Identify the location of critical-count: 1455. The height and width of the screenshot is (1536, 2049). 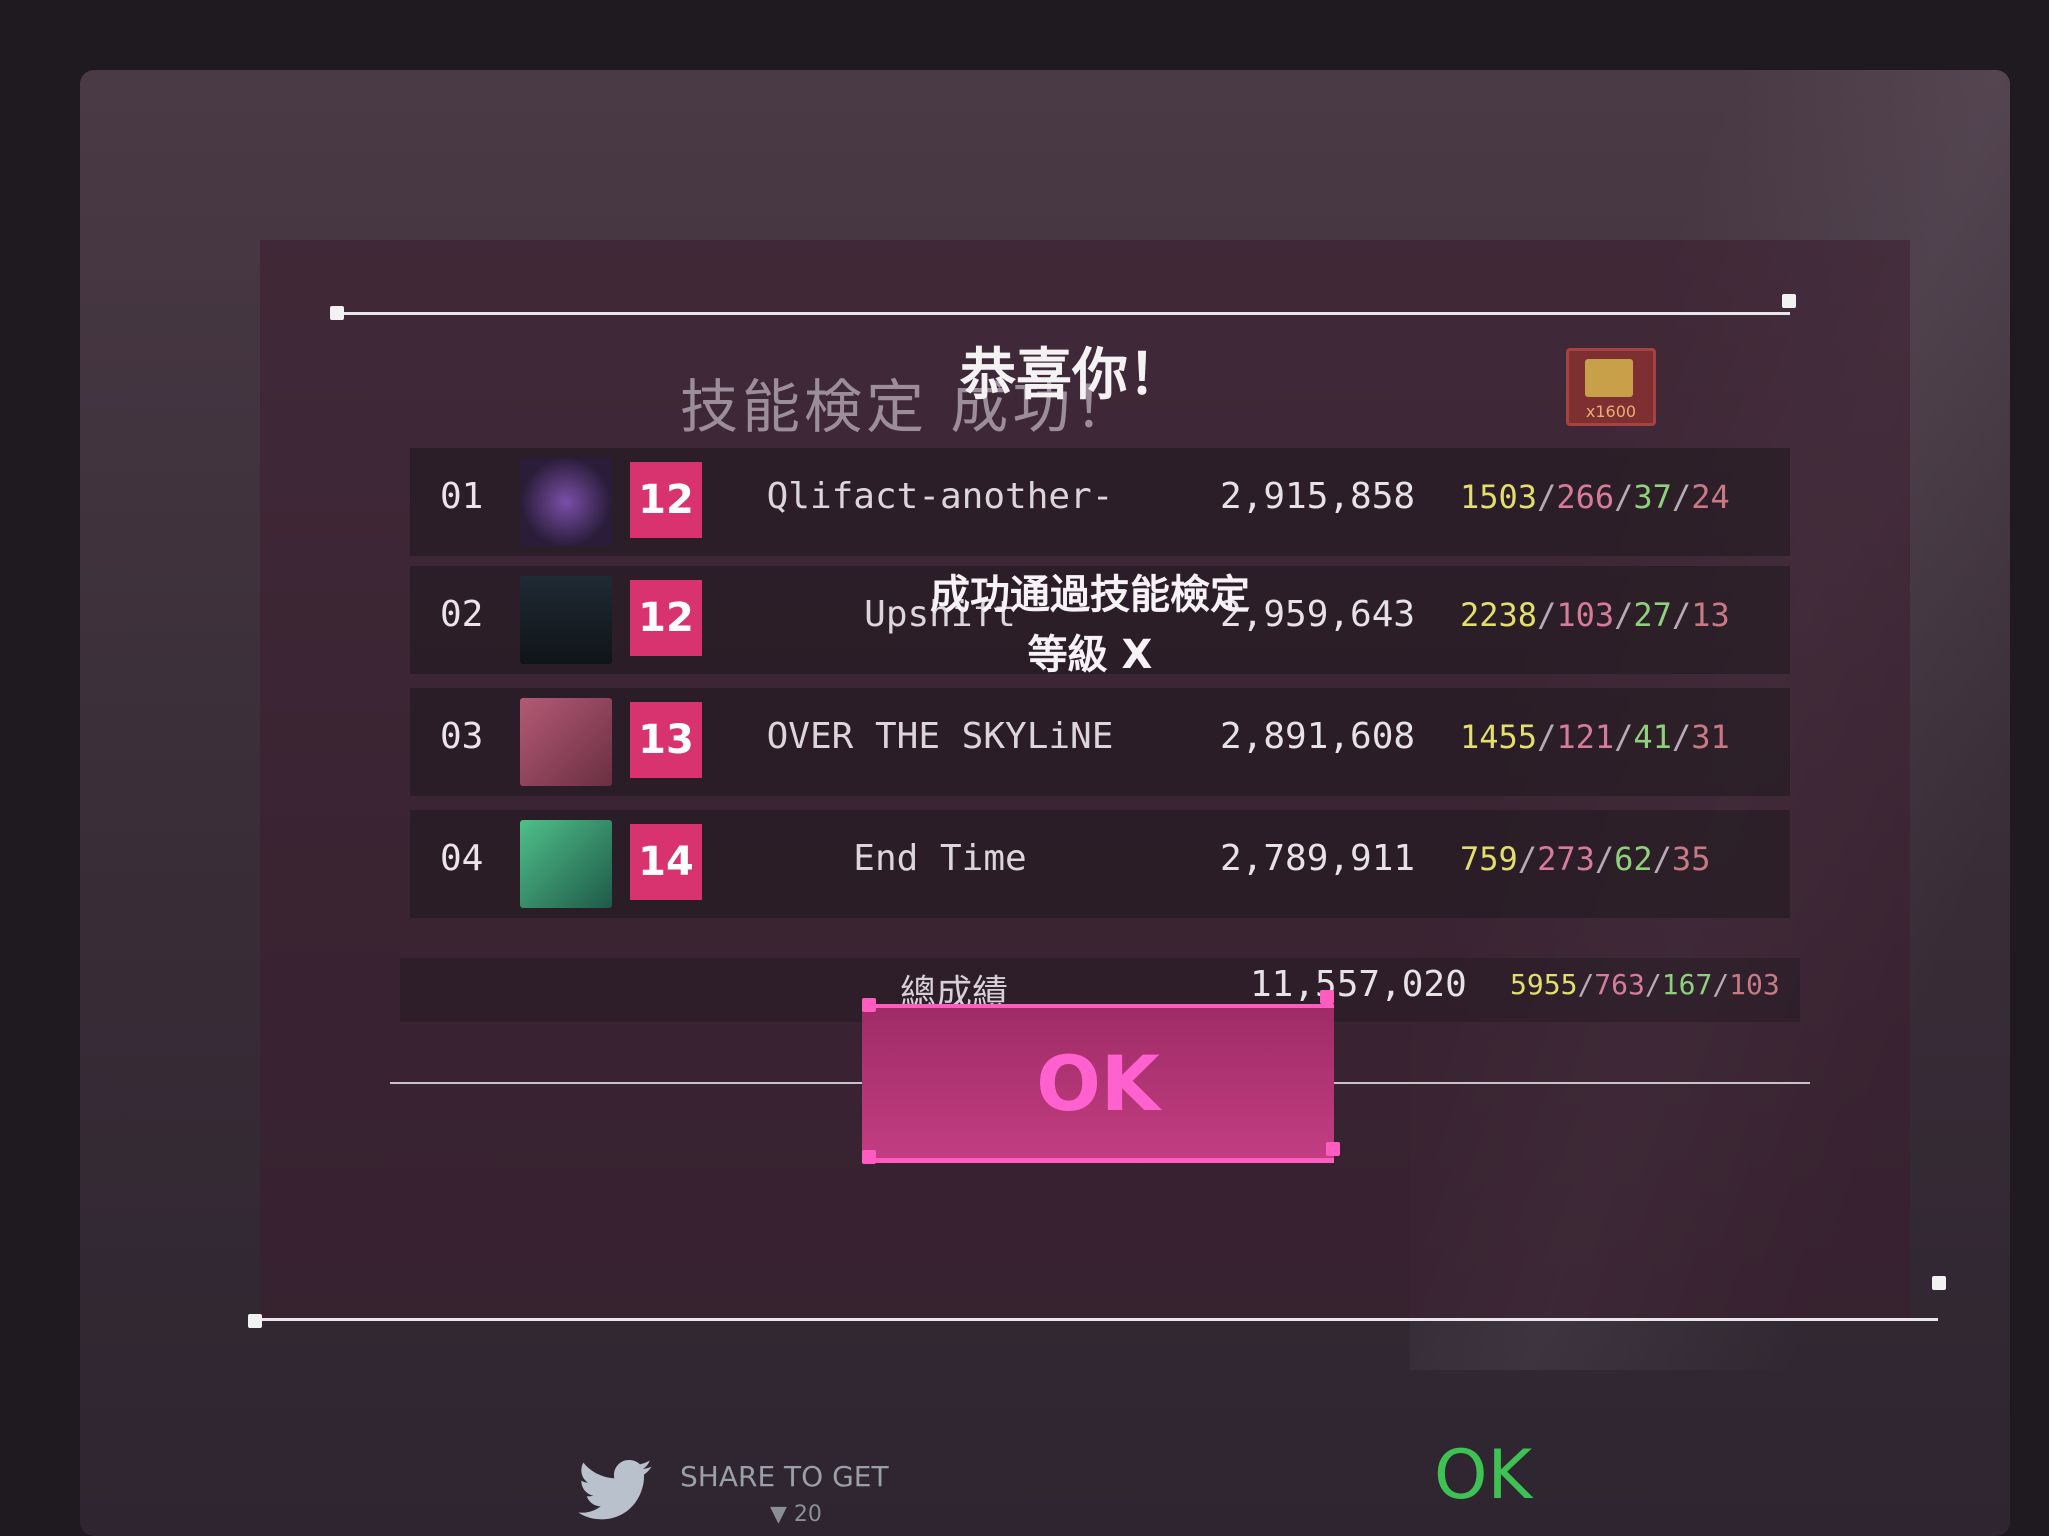
(1499, 737).